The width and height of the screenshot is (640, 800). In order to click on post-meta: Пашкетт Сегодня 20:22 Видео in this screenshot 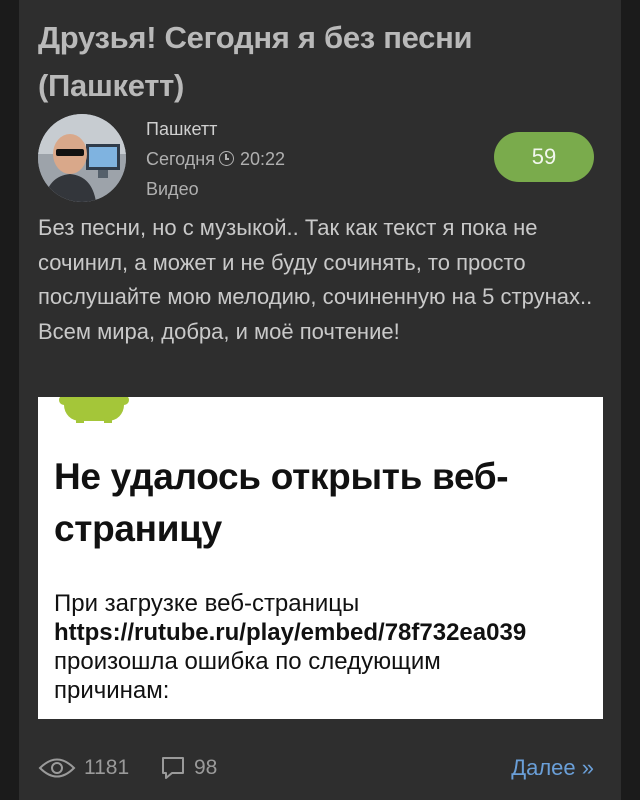, I will do `click(215, 159)`.